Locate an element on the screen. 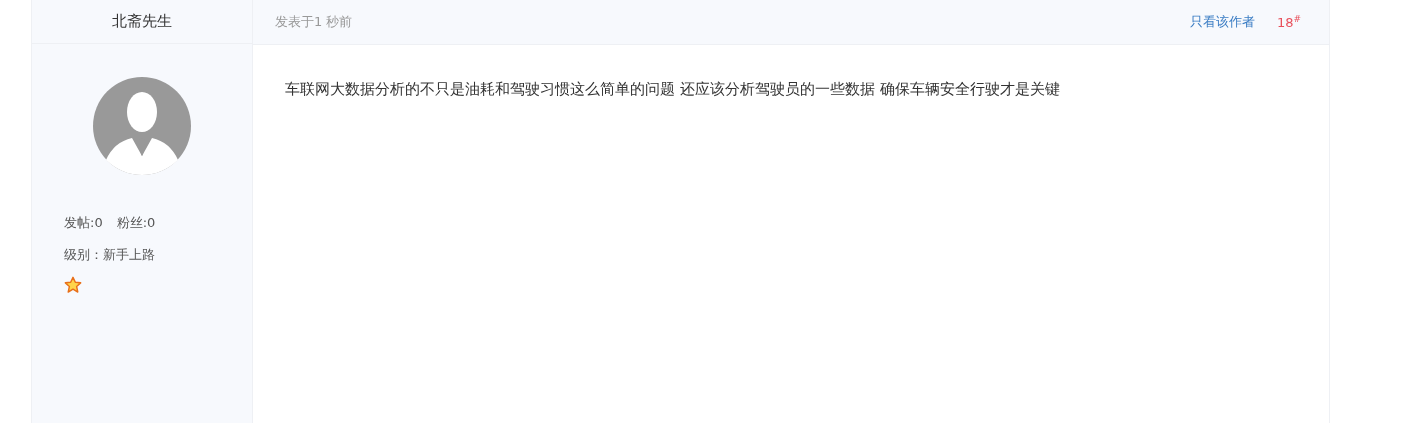 Image resolution: width=1424 pixels, height=423 pixels. star-icon is located at coordinates (73, 285).